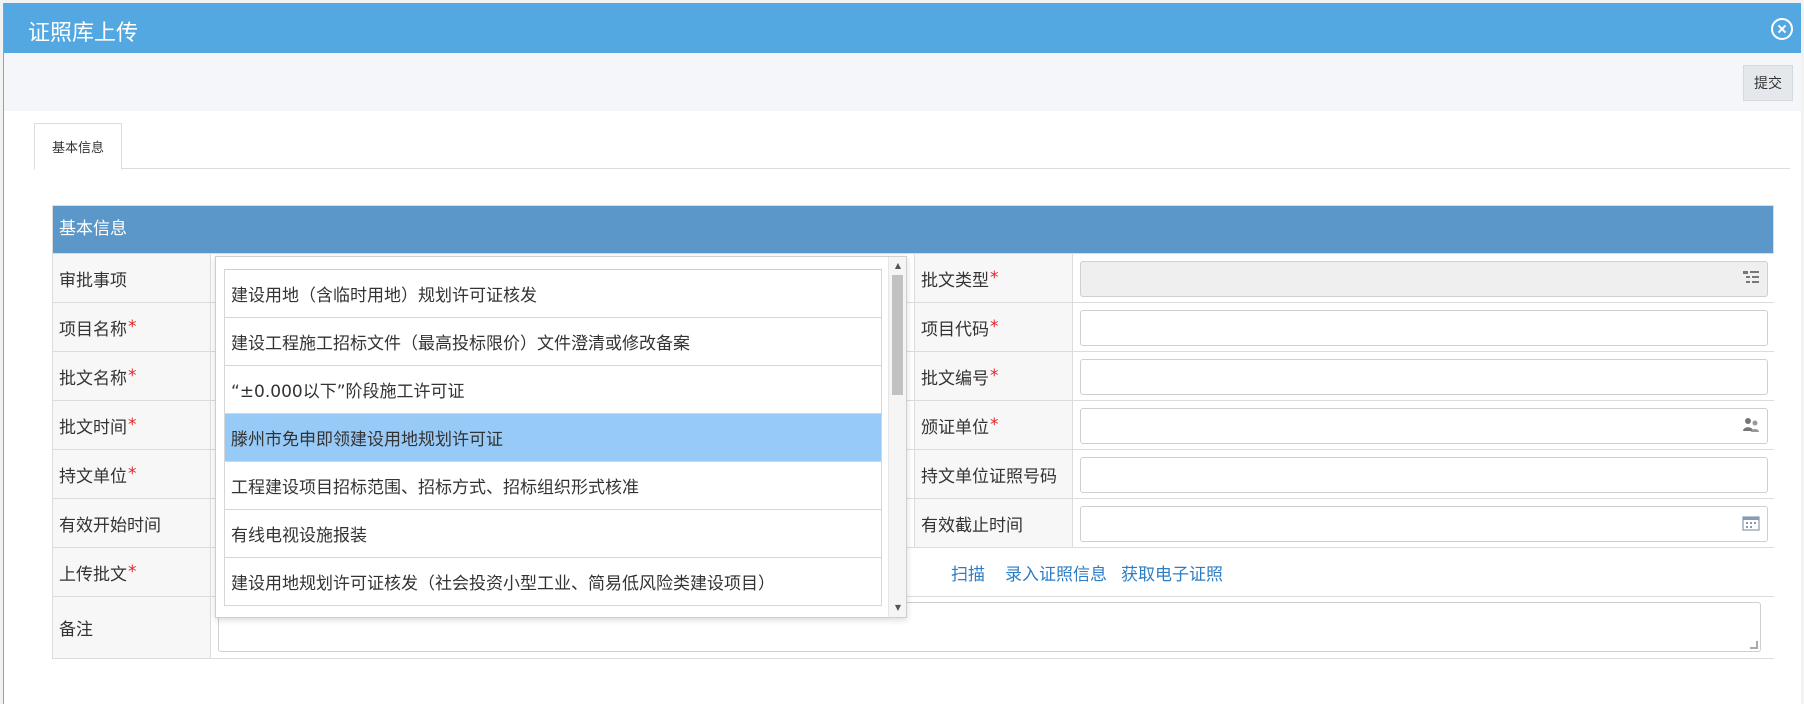 This screenshot has width=1804, height=704. I want to click on project-code-cell, so click(1424, 327).